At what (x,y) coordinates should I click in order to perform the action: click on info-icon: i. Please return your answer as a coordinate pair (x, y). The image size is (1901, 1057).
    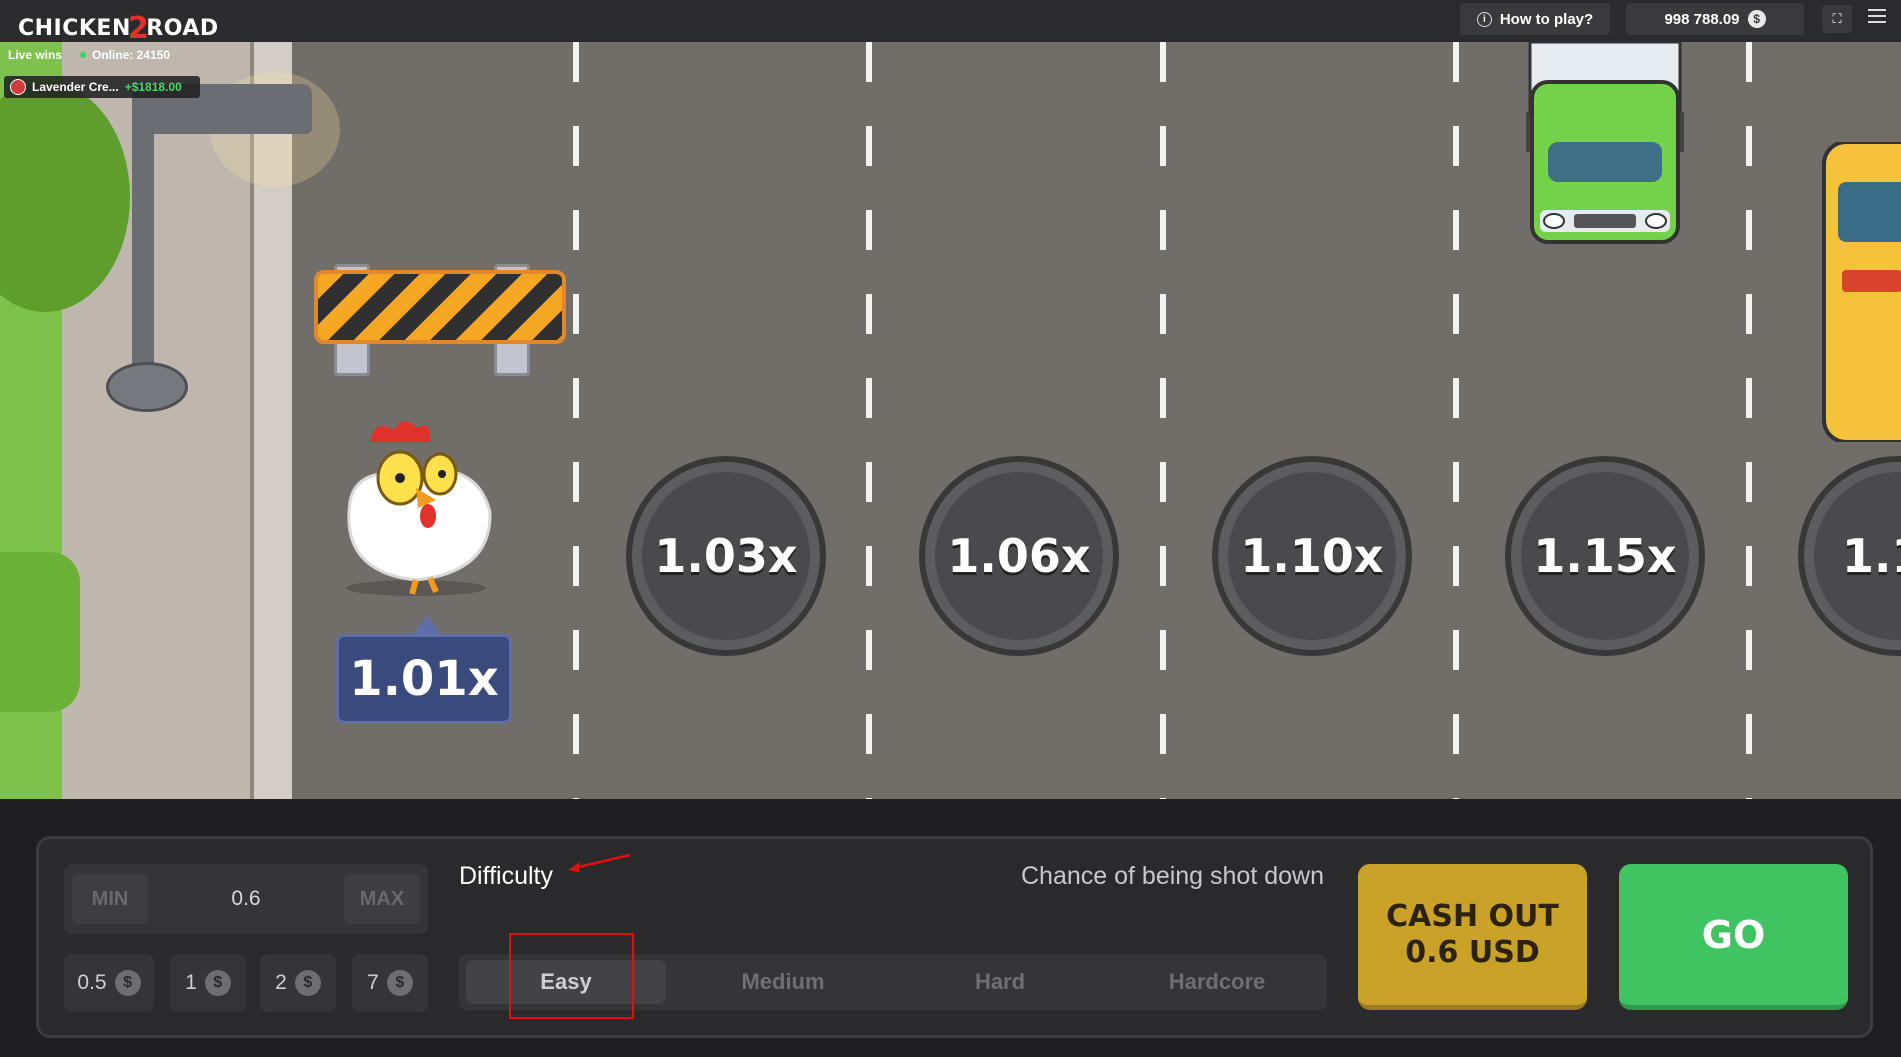
    Looking at the image, I should click on (1484, 19).